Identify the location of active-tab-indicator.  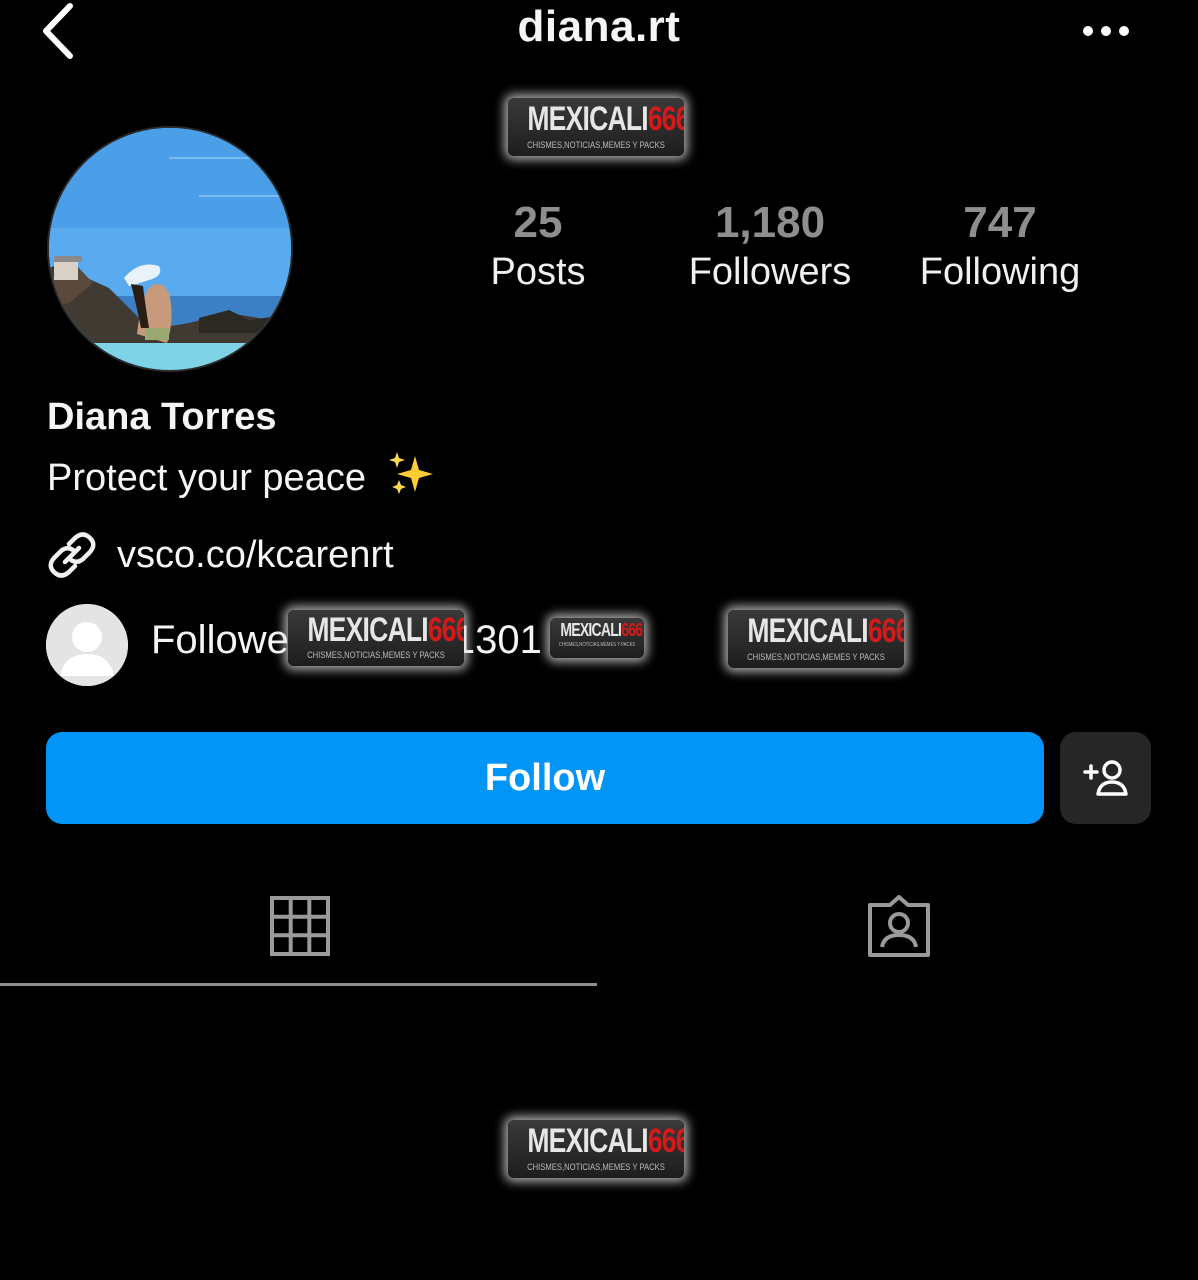
(298, 984).